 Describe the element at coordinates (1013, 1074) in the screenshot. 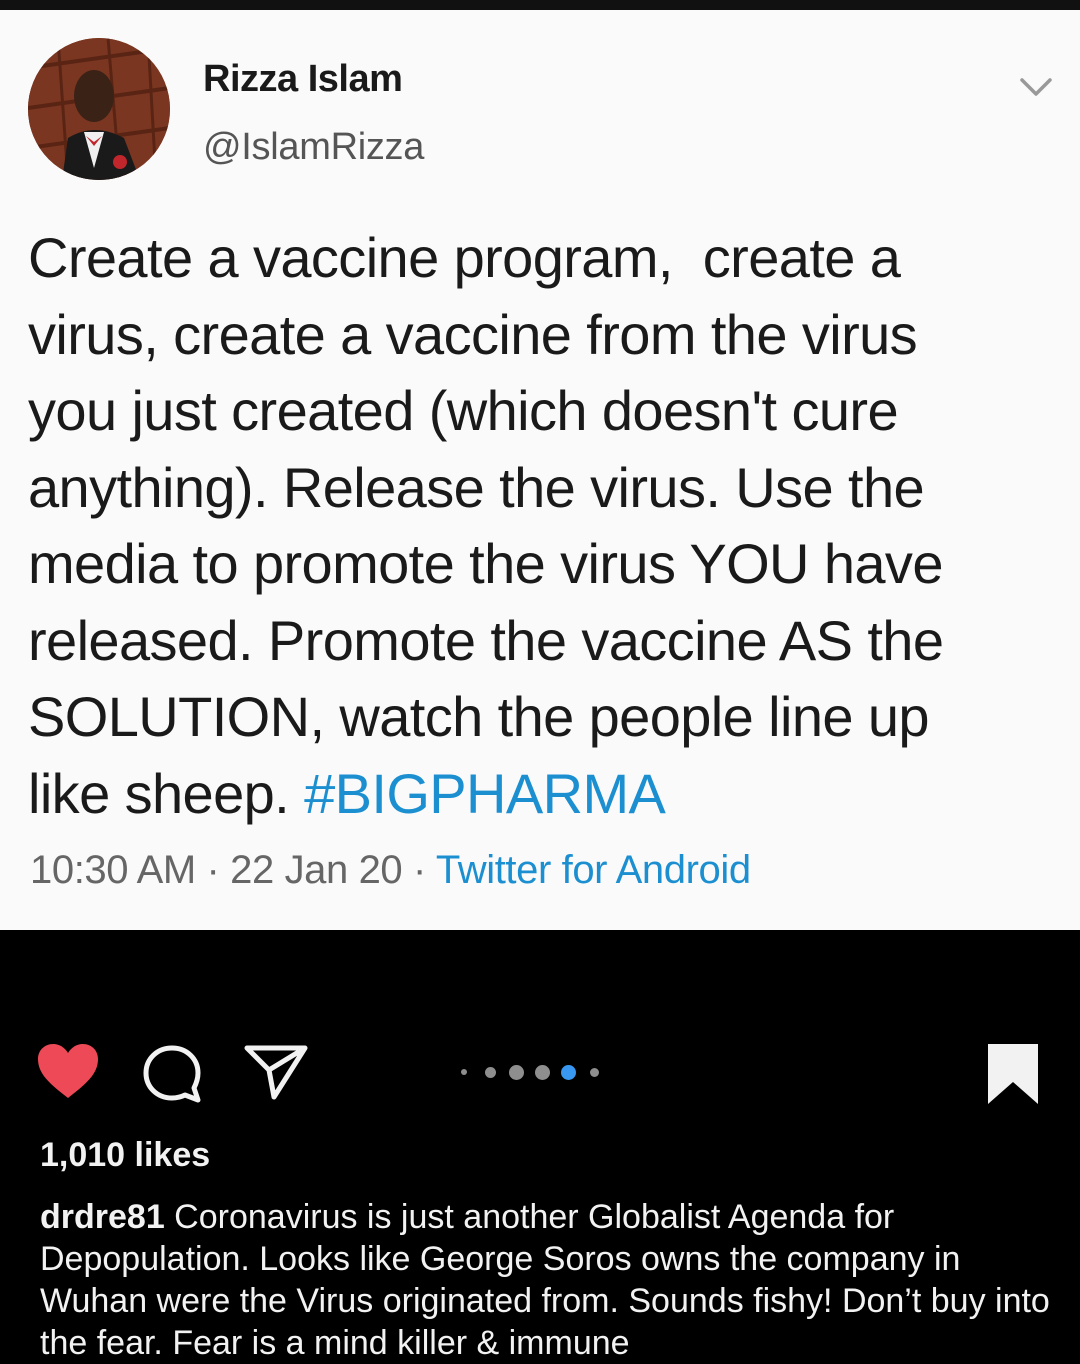

I see `bookmark-icon` at that location.